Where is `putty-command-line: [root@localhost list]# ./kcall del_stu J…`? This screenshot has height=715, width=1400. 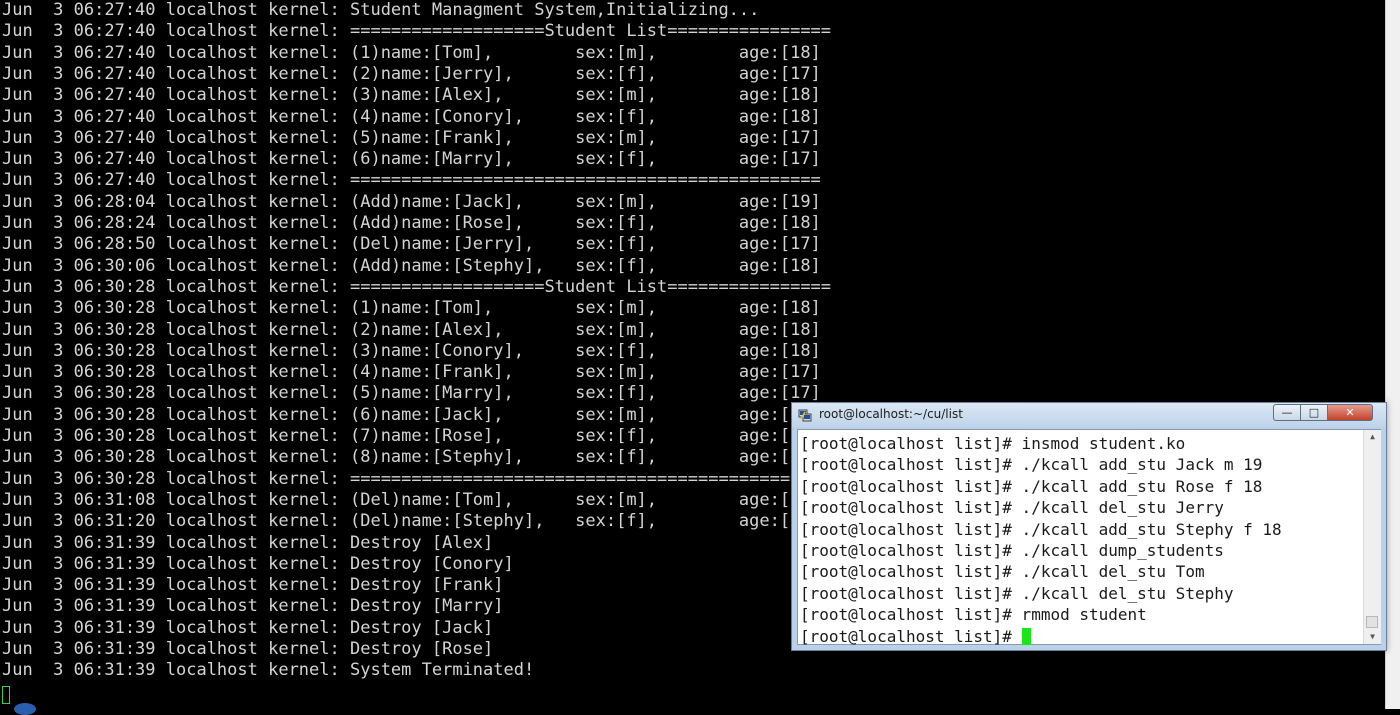 putty-command-line: [root@localhost list]# ./kcall del_stu J… is located at coordinates (1012, 508).